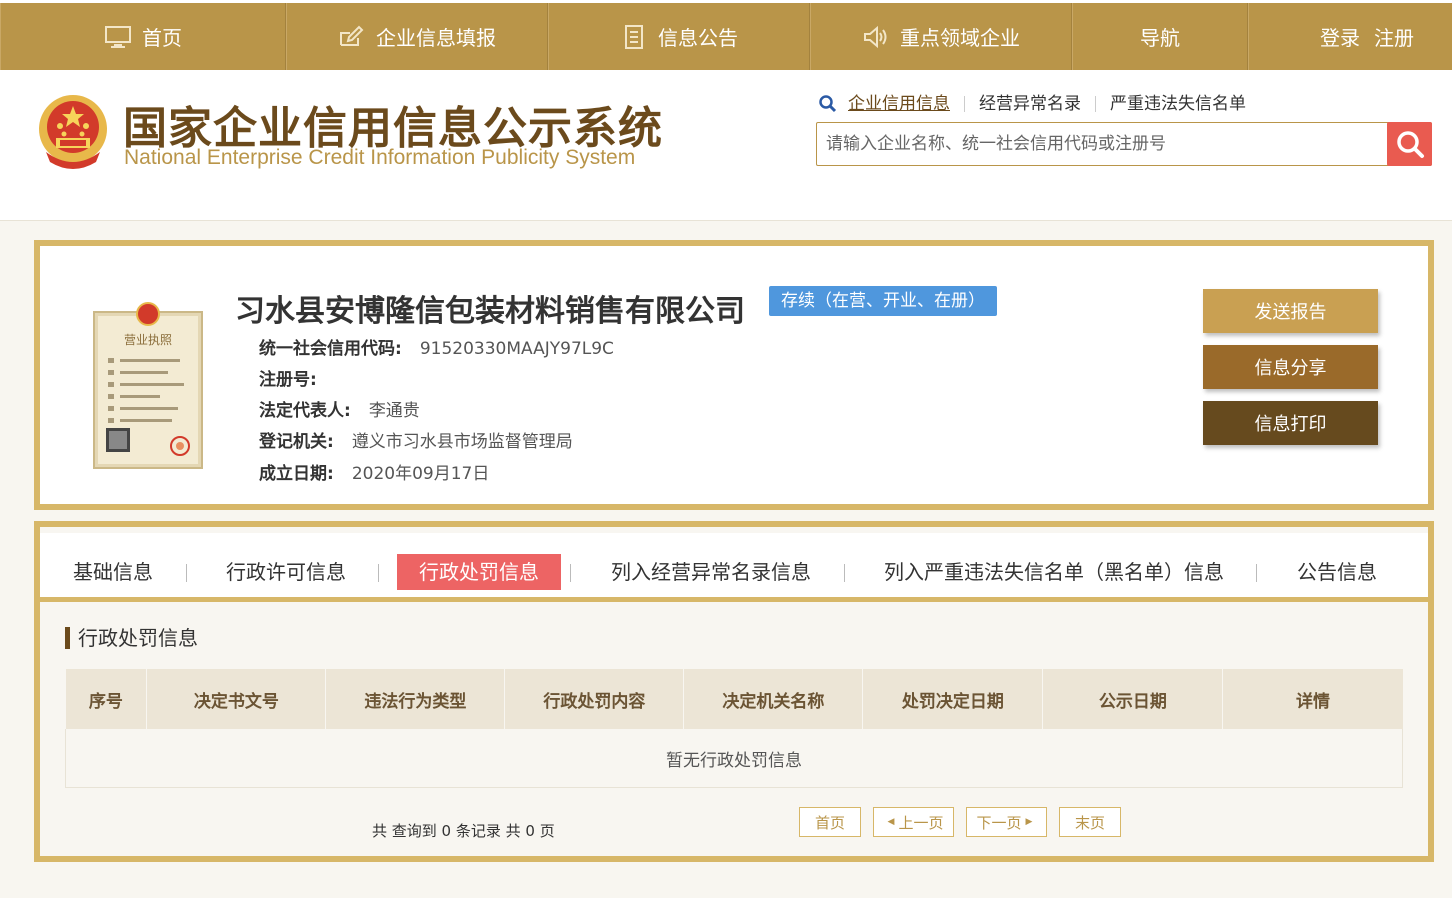 This screenshot has height=898, width=1452. I want to click on nav-key-enterprise: 重点领域企业, so click(941, 36).